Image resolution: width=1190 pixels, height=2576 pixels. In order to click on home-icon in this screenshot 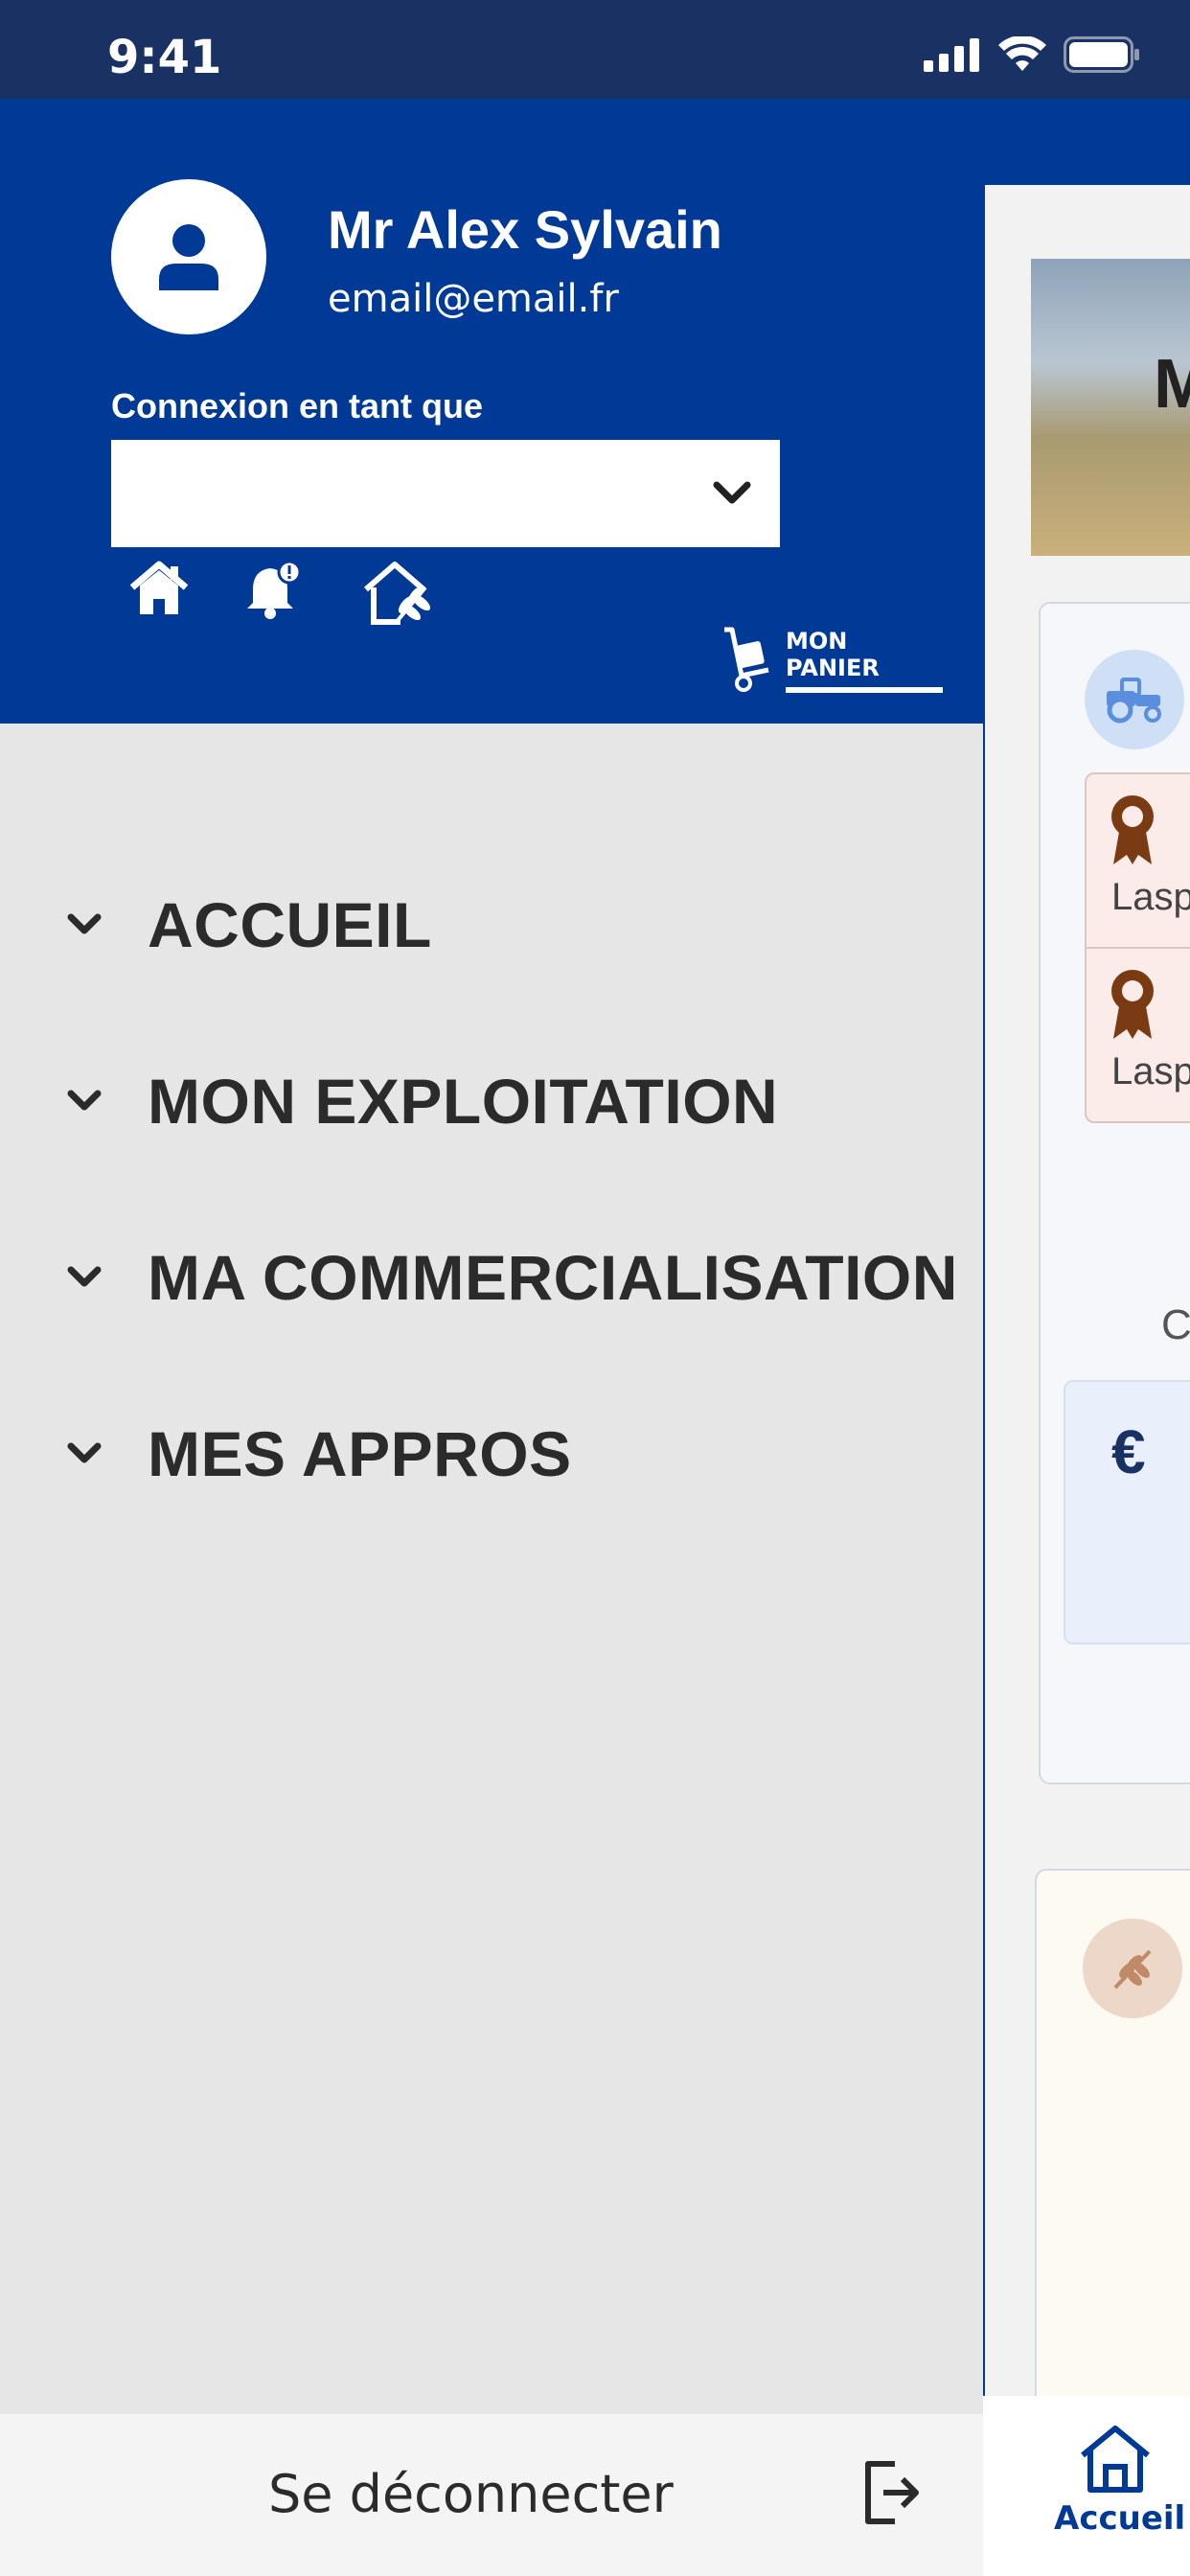, I will do `click(159, 588)`.